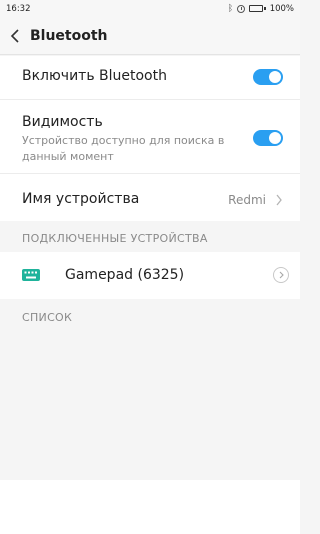 This screenshot has width=320, height=534. I want to click on back-button, so click(15, 36).